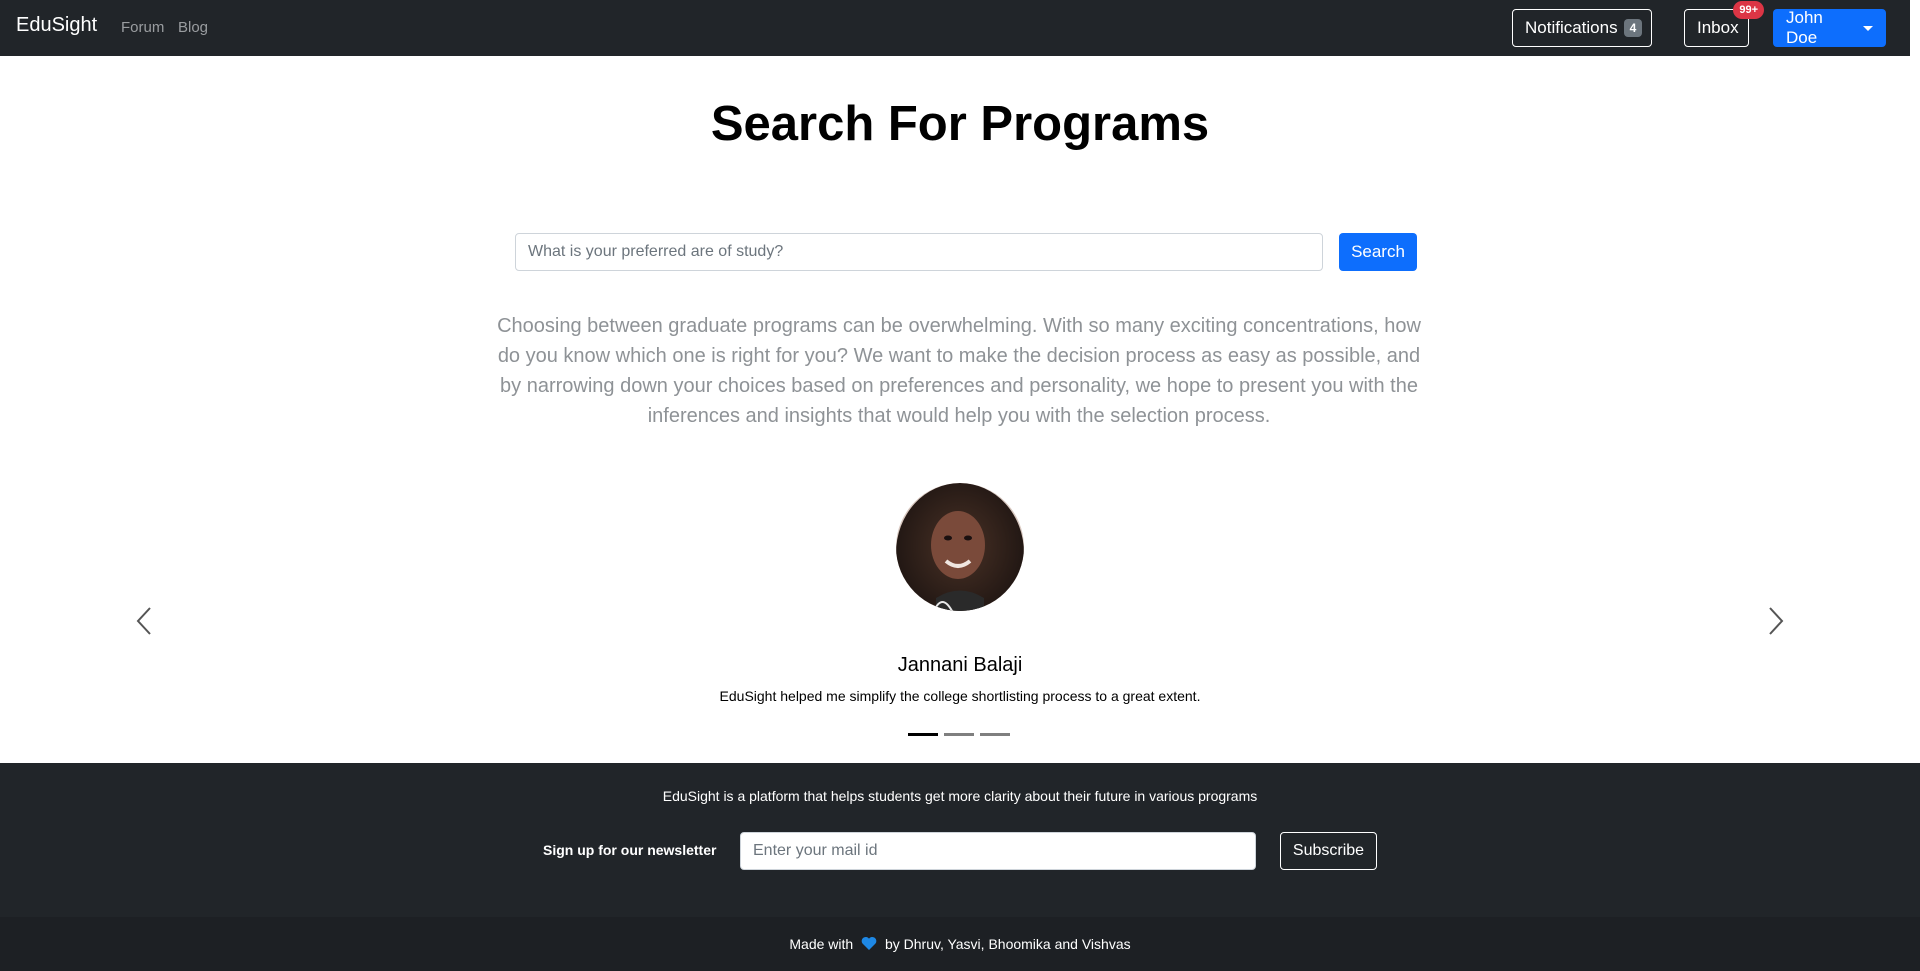 The width and height of the screenshot is (1920, 971). What do you see at coordinates (56, 25) in the screenshot?
I see `brand-logo: EduSight` at bounding box center [56, 25].